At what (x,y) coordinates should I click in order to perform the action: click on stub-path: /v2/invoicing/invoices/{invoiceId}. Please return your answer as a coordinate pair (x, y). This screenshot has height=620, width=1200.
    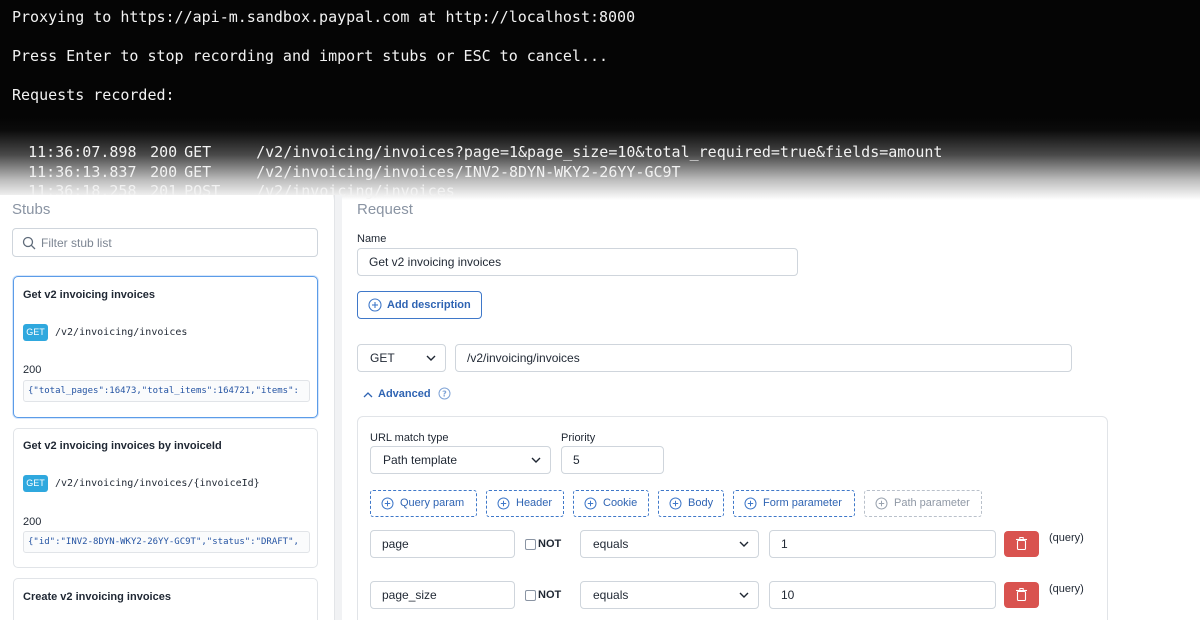
    Looking at the image, I should click on (157, 483).